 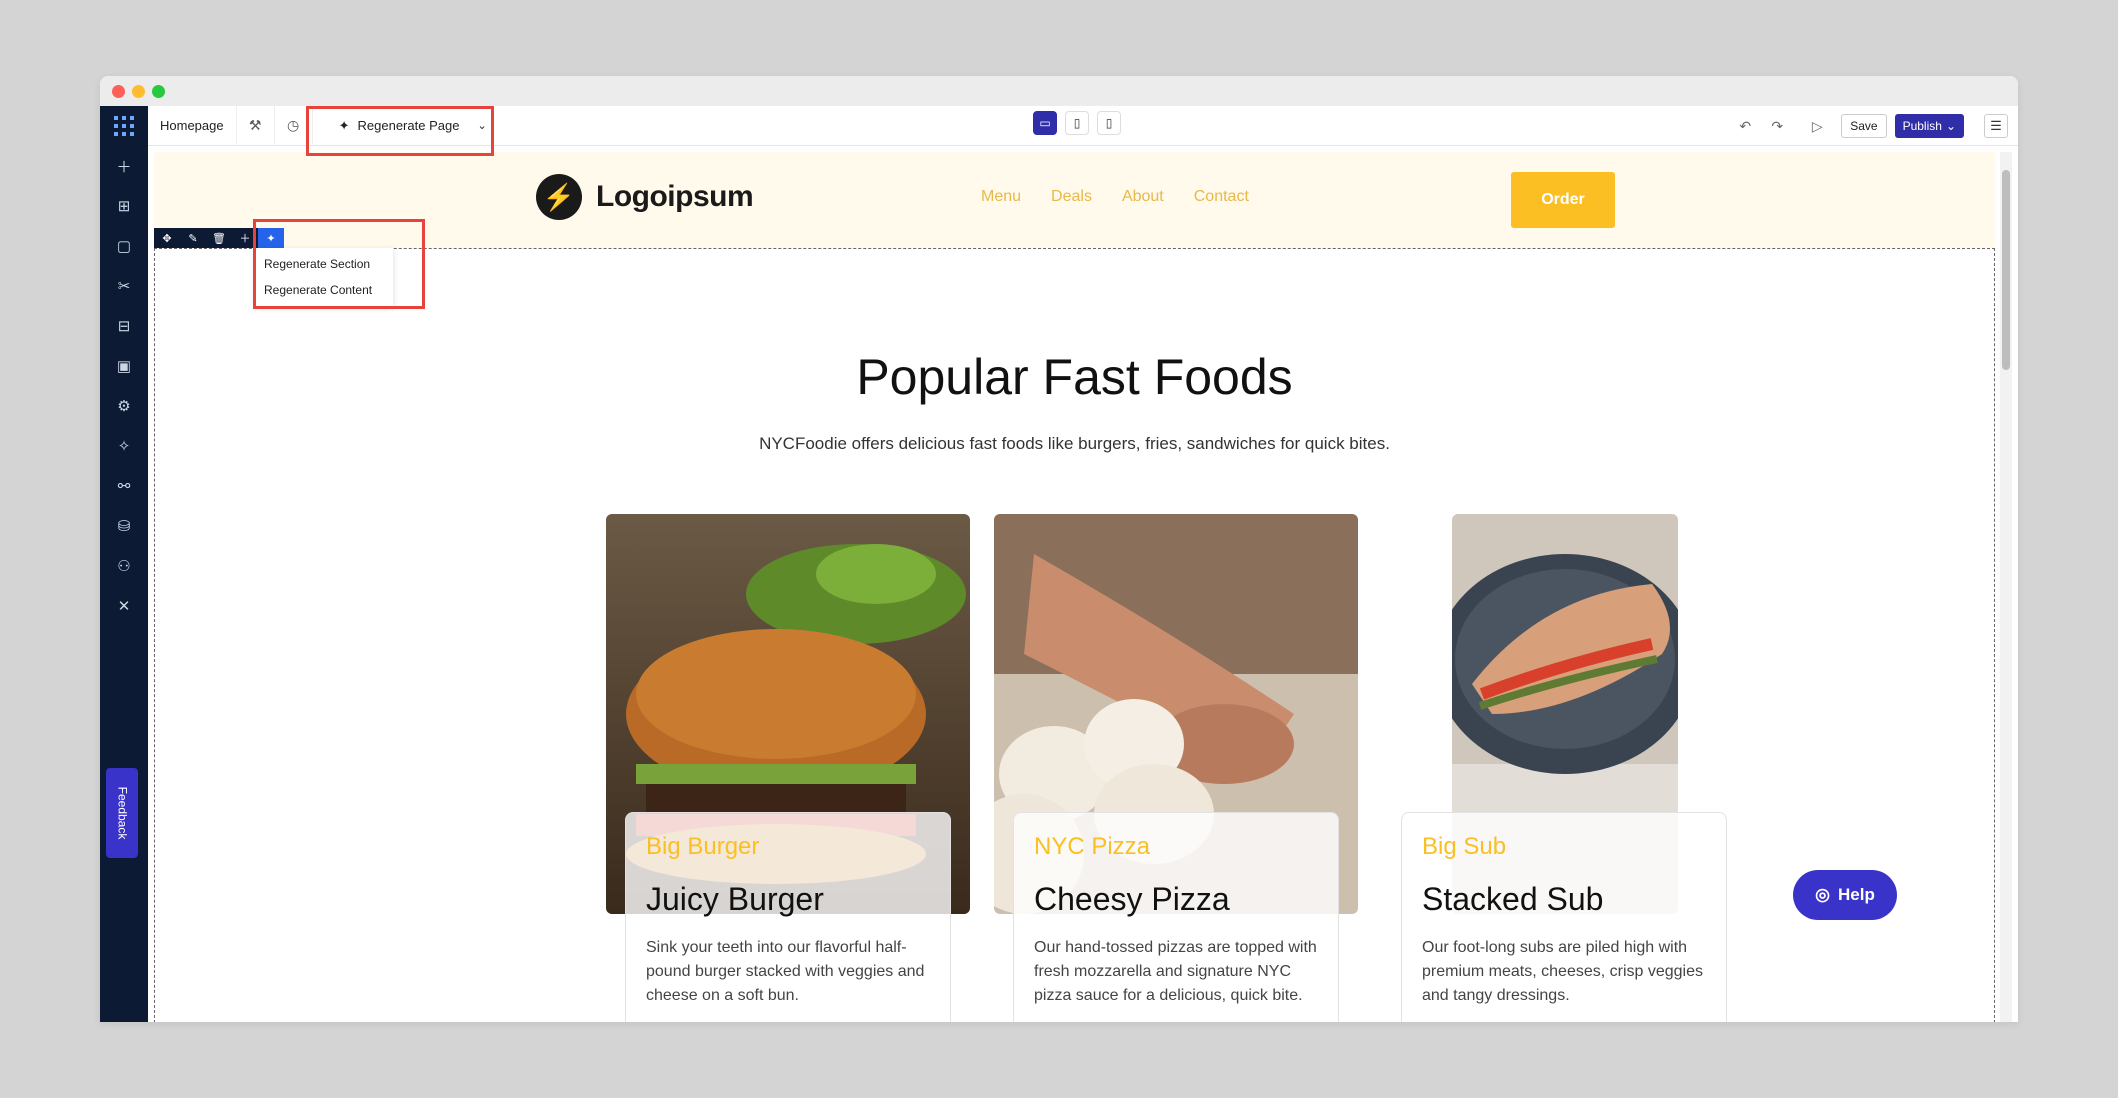 What do you see at coordinates (124, 406) in the screenshot?
I see `settings-icon: ⚙` at bounding box center [124, 406].